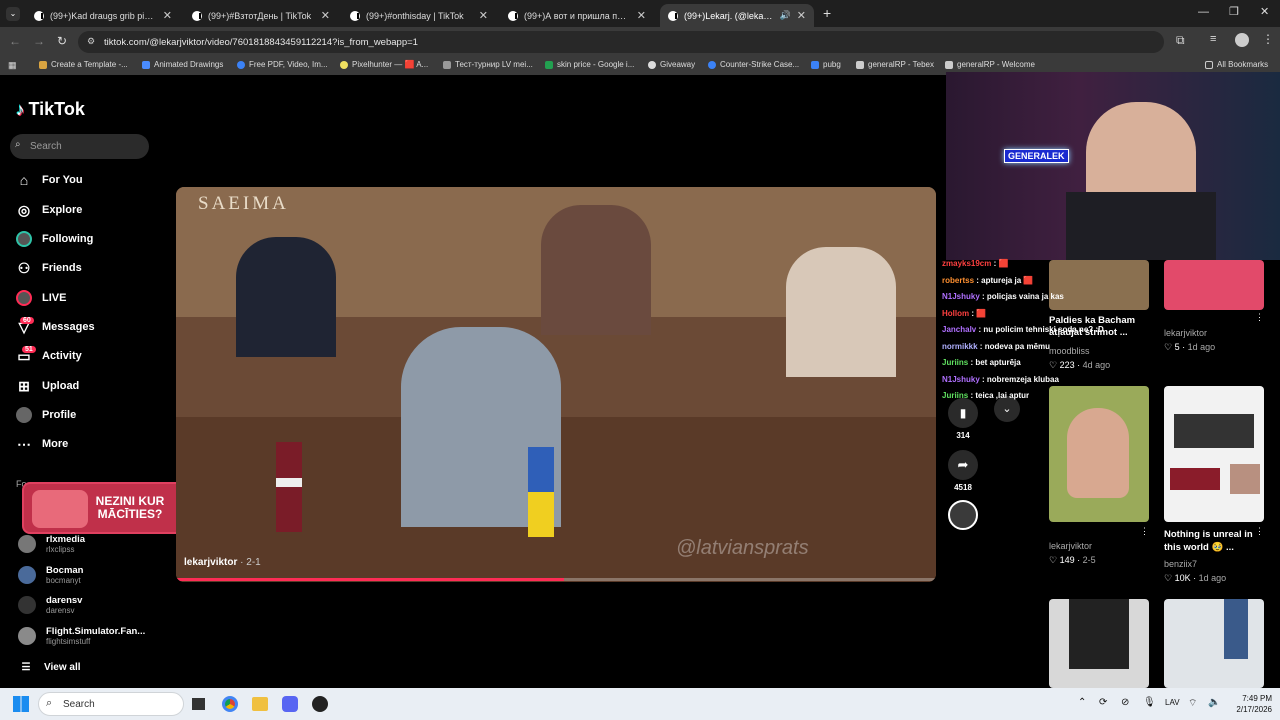 This screenshot has width=1280, height=720. Describe the element at coordinates (81, 636) in the screenshot. I see `account-item: Flight.Simulator.Fan... flightsimstuff` at that location.